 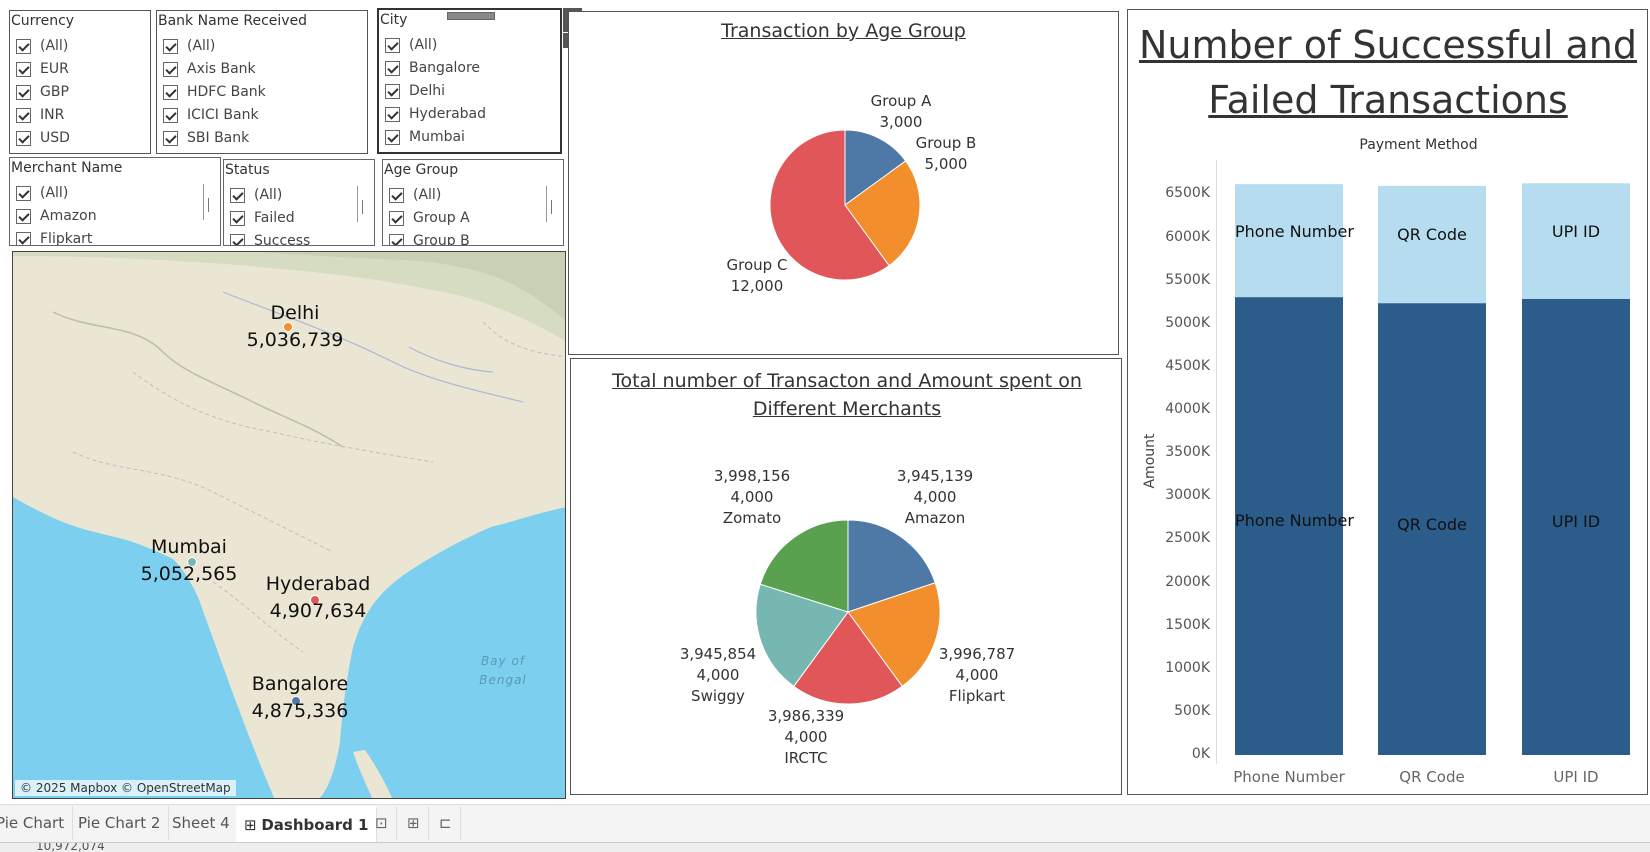 What do you see at coordinates (977, 675) in the screenshot?
I see `merchant-label-flipkart: 3,996,787 4,000 Flipkart` at bounding box center [977, 675].